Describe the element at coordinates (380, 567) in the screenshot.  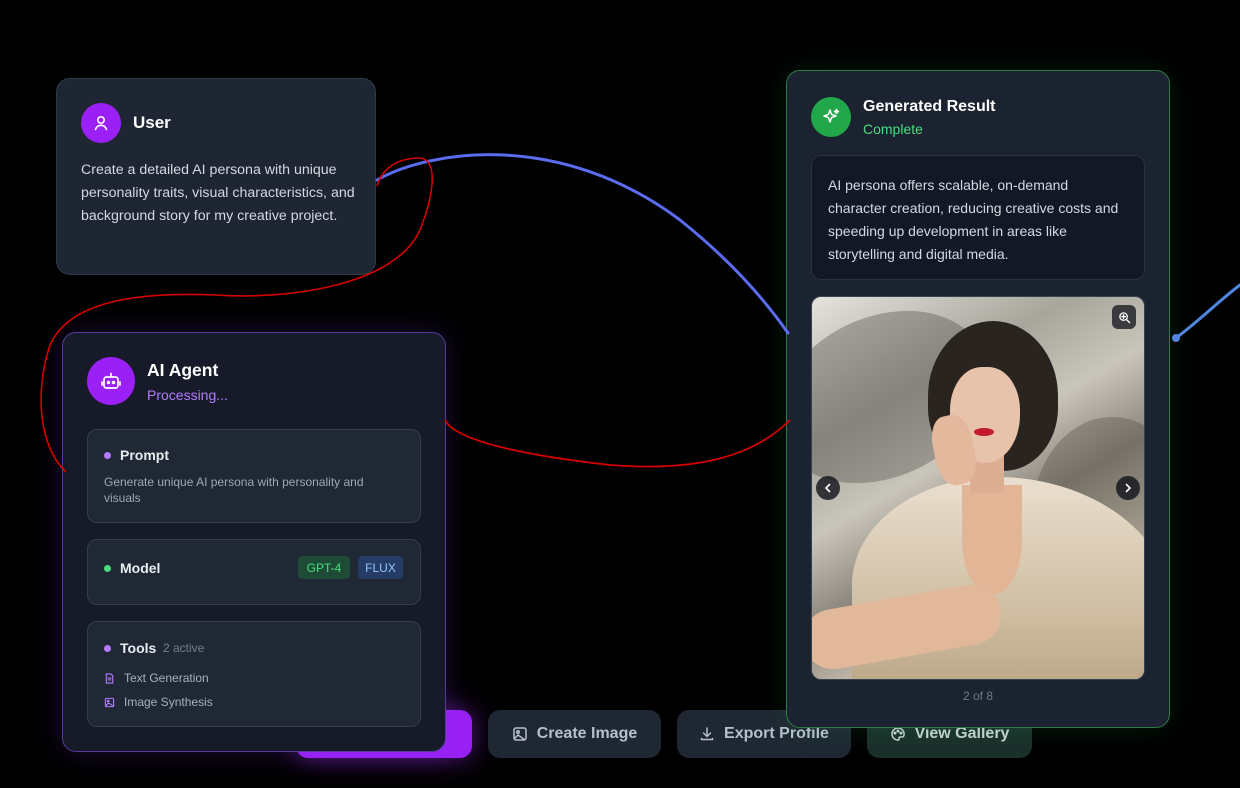
I see `model-tag-flux: FLUX` at that location.